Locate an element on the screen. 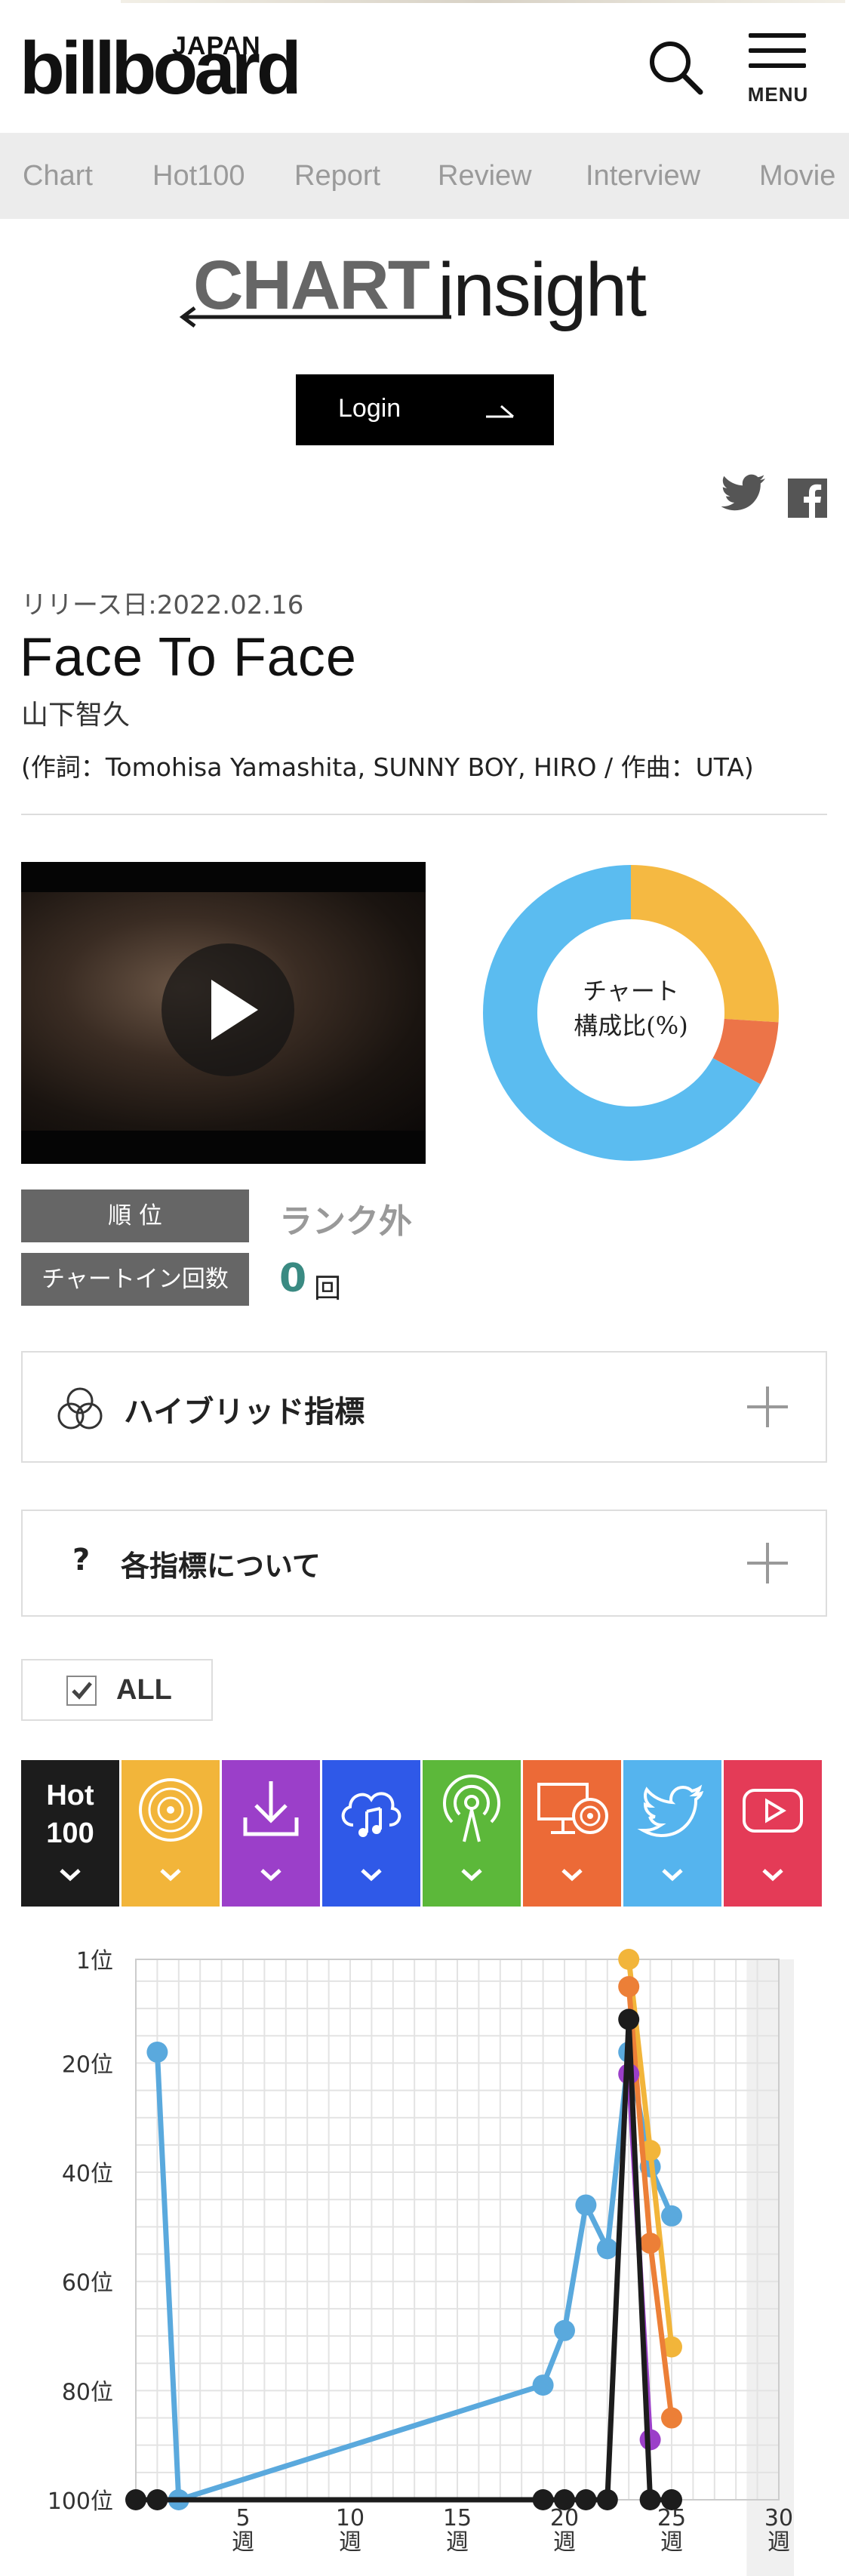 This screenshot has height=2576, width=849. y-axis-label: 1位 is located at coordinates (95, 1961).